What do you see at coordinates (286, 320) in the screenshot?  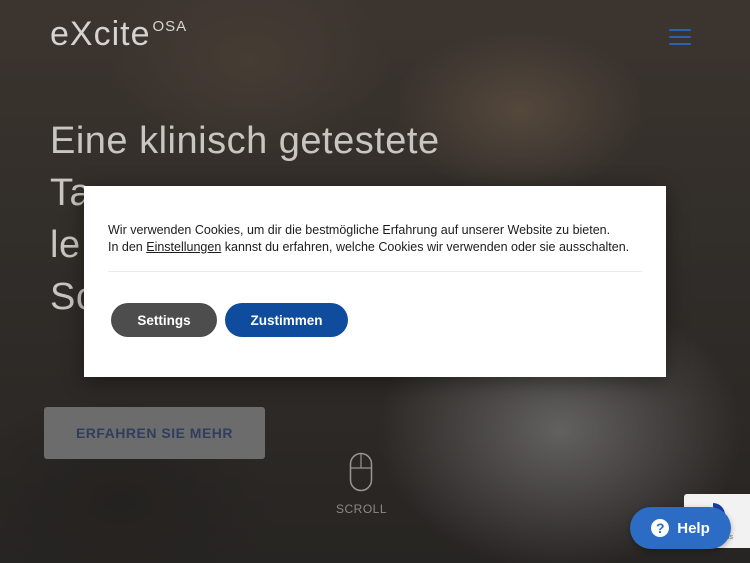 I see `cookie-accept-button: Zustimmen` at bounding box center [286, 320].